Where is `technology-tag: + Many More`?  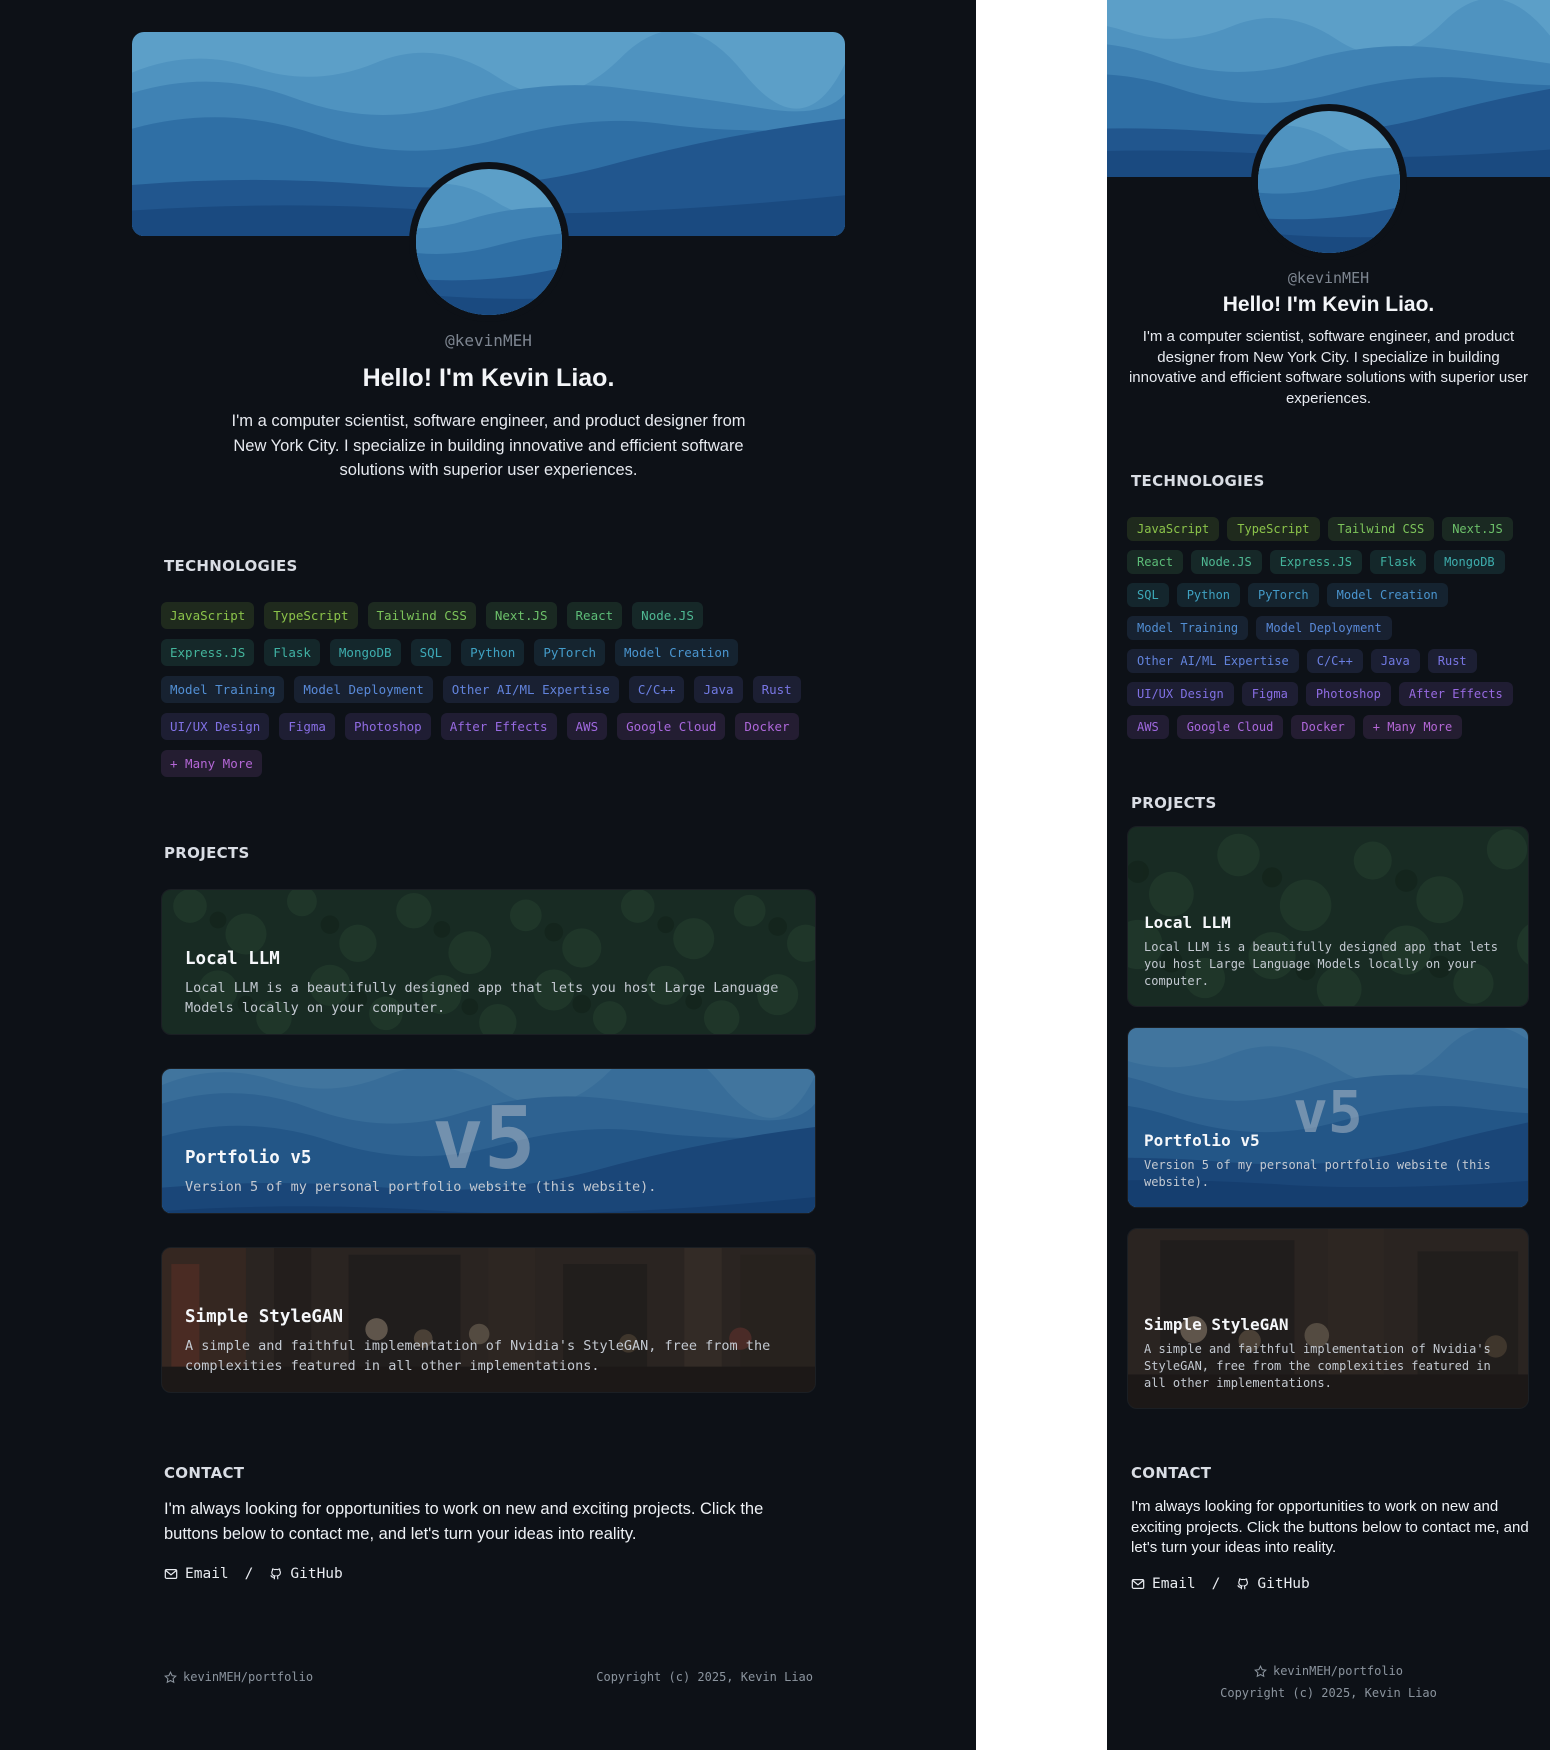 technology-tag: + Many More is located at coordinates (211, 763).